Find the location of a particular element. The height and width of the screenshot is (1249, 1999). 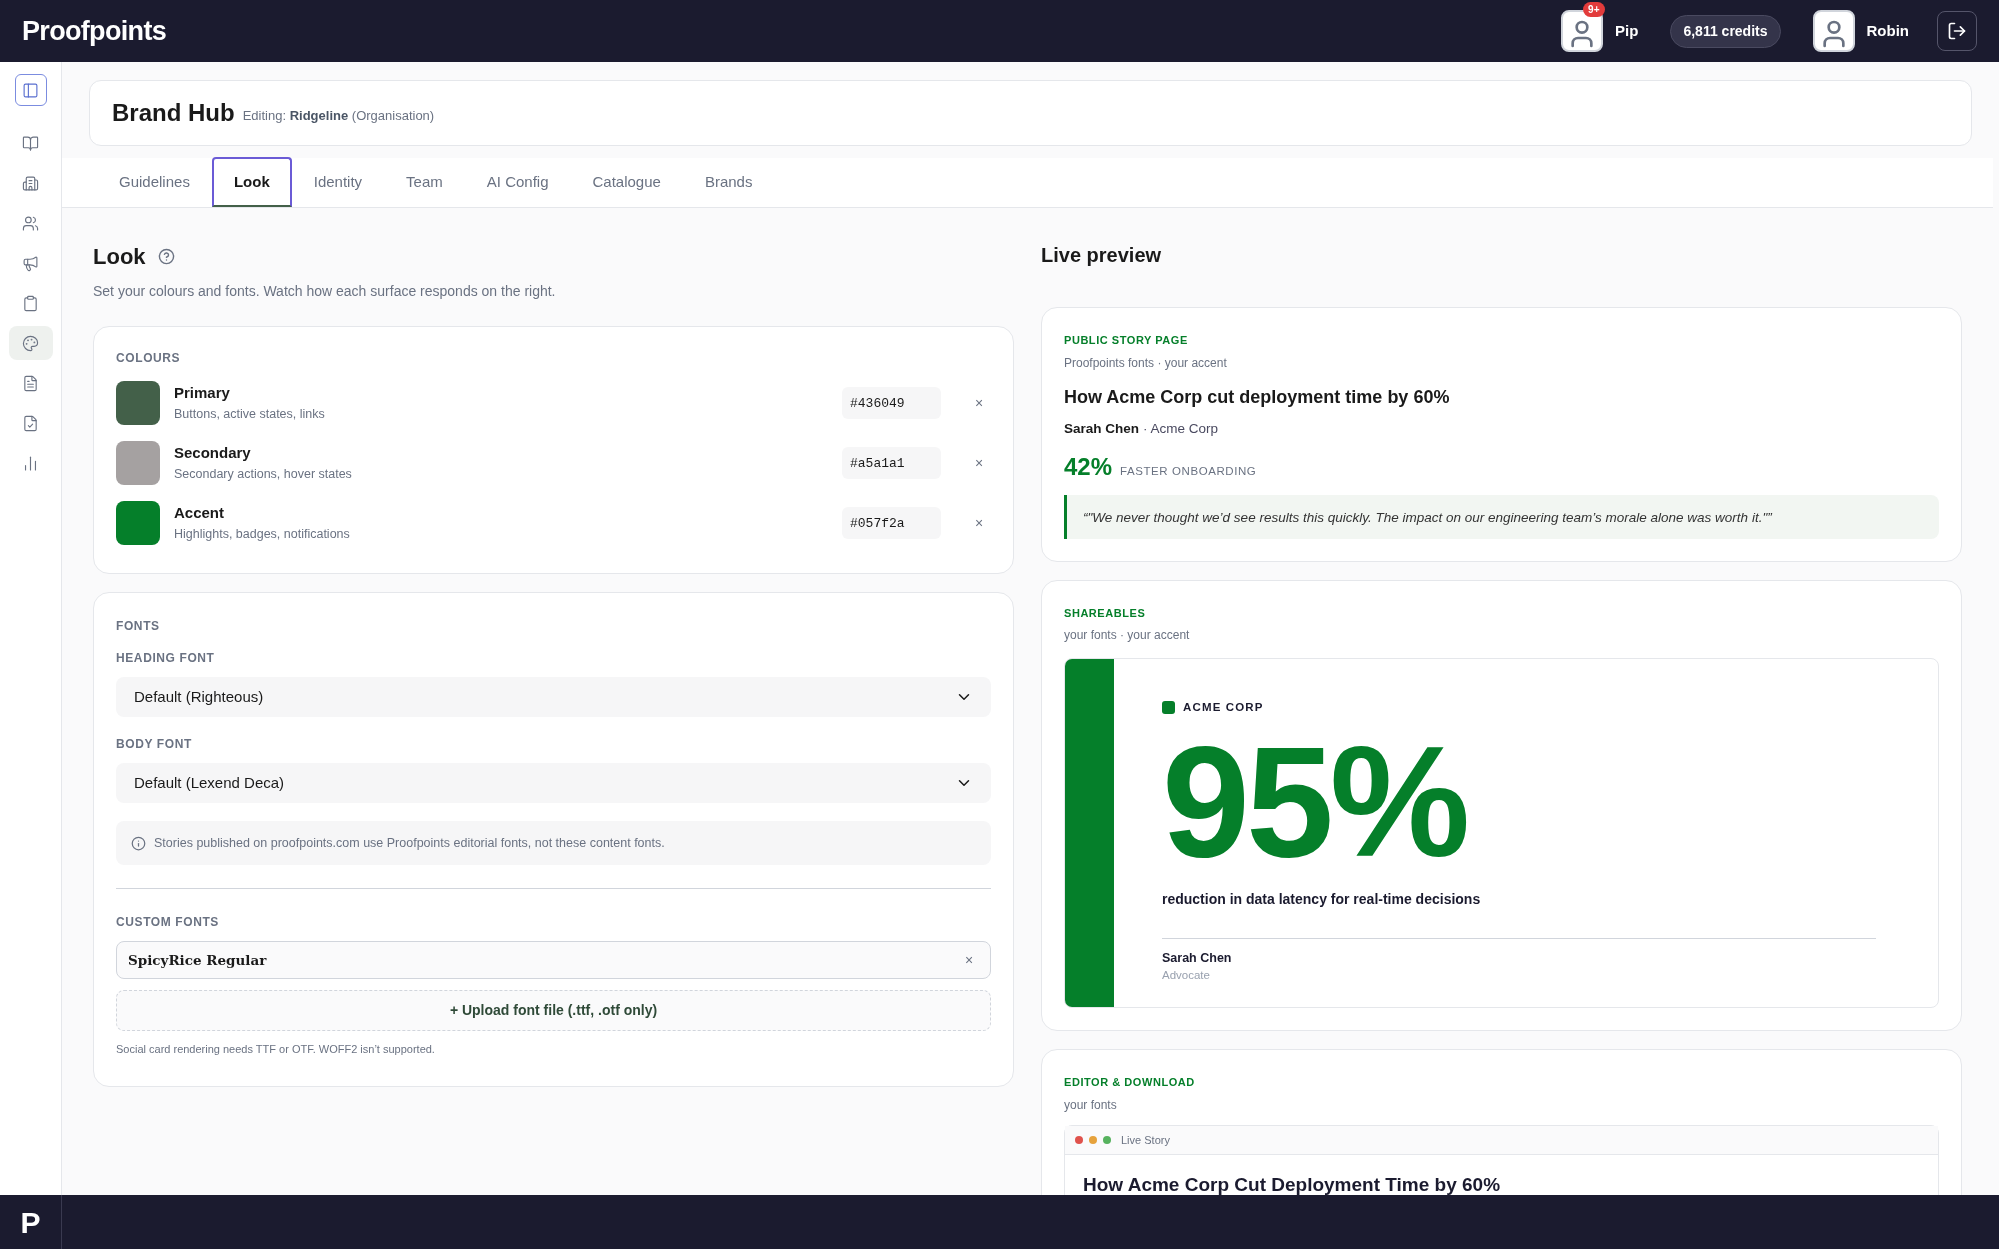

colour-description: Secondary actions, hover states is located at coordinates (263, 474).